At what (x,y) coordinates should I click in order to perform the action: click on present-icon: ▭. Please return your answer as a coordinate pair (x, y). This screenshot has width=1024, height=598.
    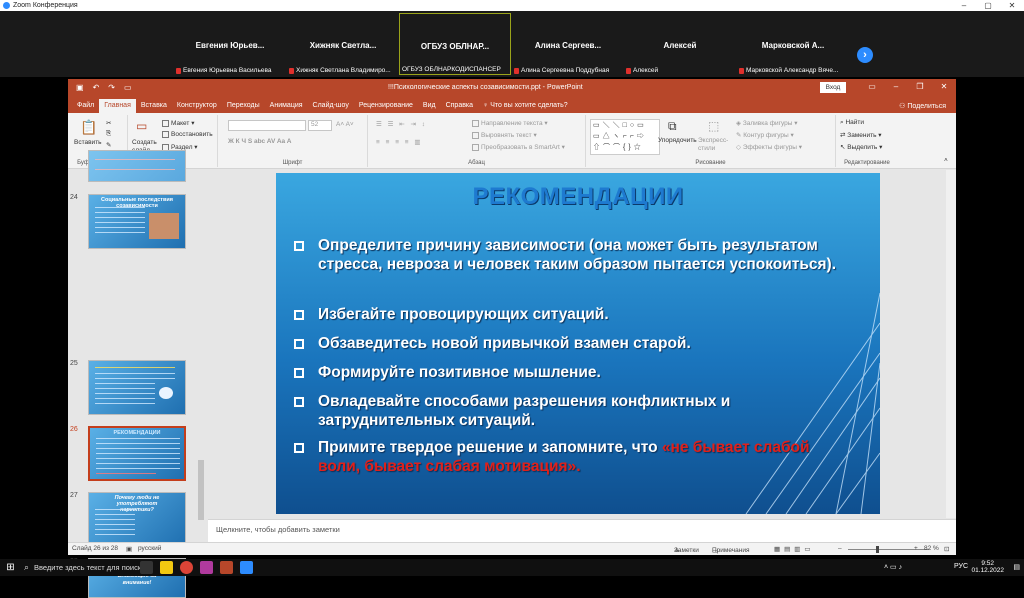
    Looking at the image, I should click on (128, 87).